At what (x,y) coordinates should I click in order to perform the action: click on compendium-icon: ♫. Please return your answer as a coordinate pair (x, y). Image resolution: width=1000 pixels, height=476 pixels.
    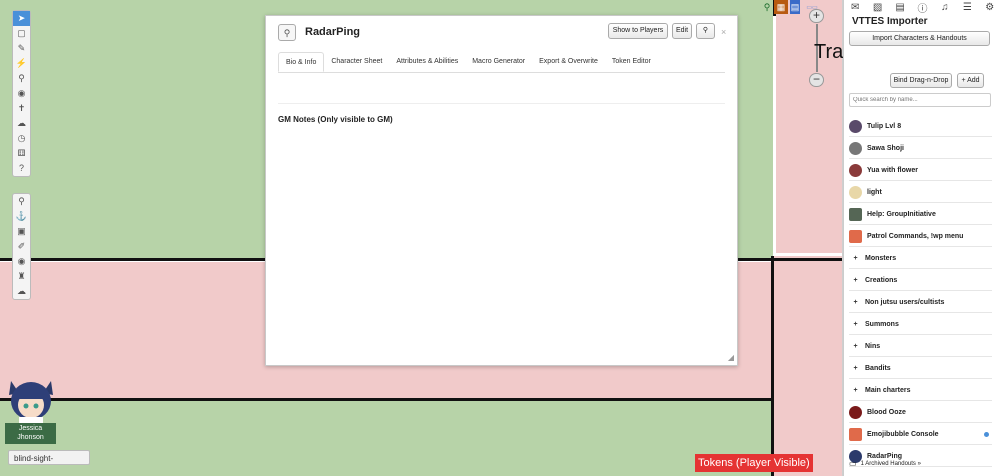
    Looking at the image, I should click on (945, 7).